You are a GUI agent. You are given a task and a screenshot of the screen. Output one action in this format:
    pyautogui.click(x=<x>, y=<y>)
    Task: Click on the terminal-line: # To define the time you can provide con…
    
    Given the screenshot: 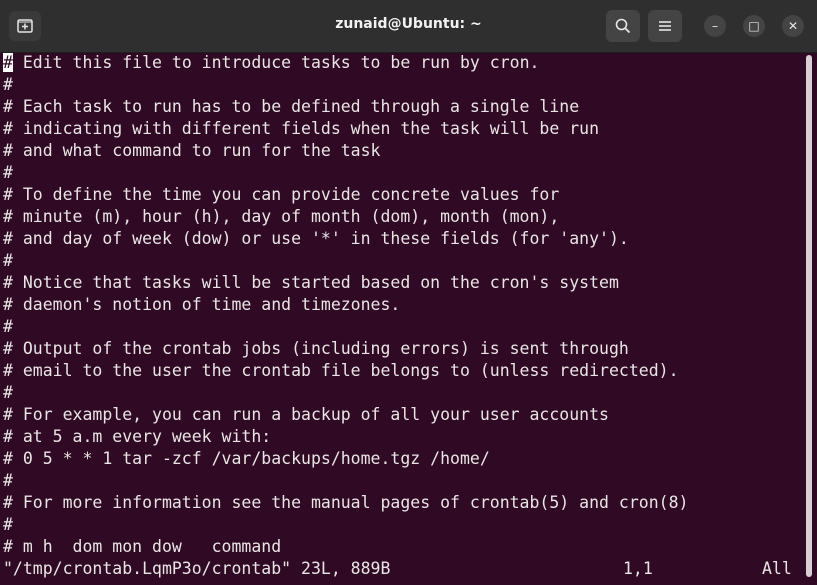 What is the action you would take?
    pyautogui.click(x=281, y=194)
    